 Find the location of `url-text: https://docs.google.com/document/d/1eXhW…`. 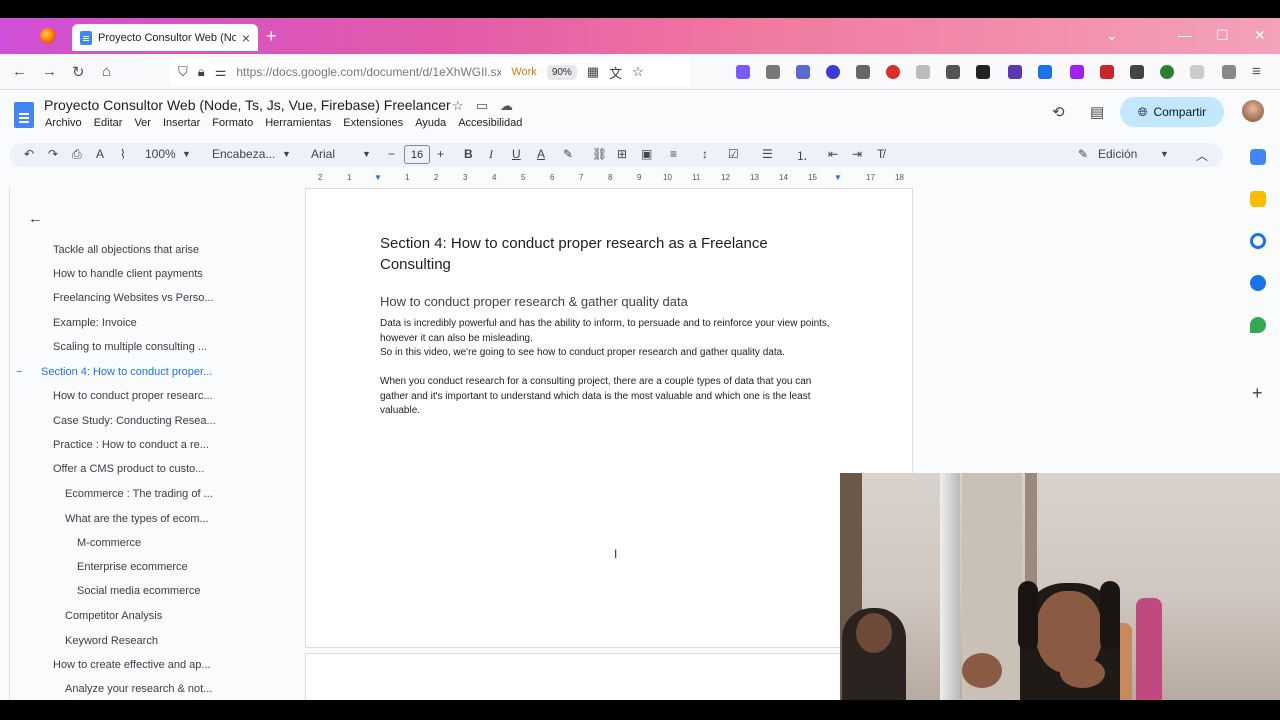

url-text: https://docs.google.com/document/d/1eXhW… is located at coordinates (368, 72).